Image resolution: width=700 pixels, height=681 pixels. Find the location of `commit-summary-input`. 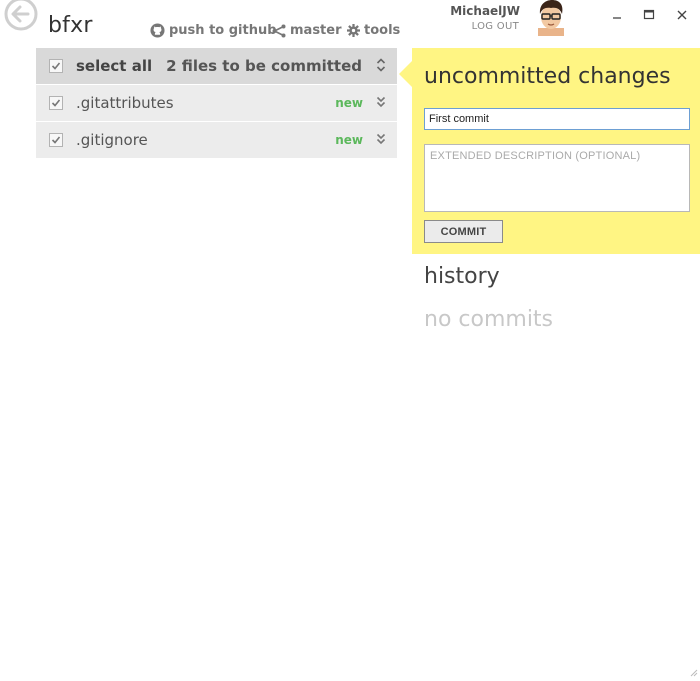

commit-summary-input is located at coordinates (557, 119).